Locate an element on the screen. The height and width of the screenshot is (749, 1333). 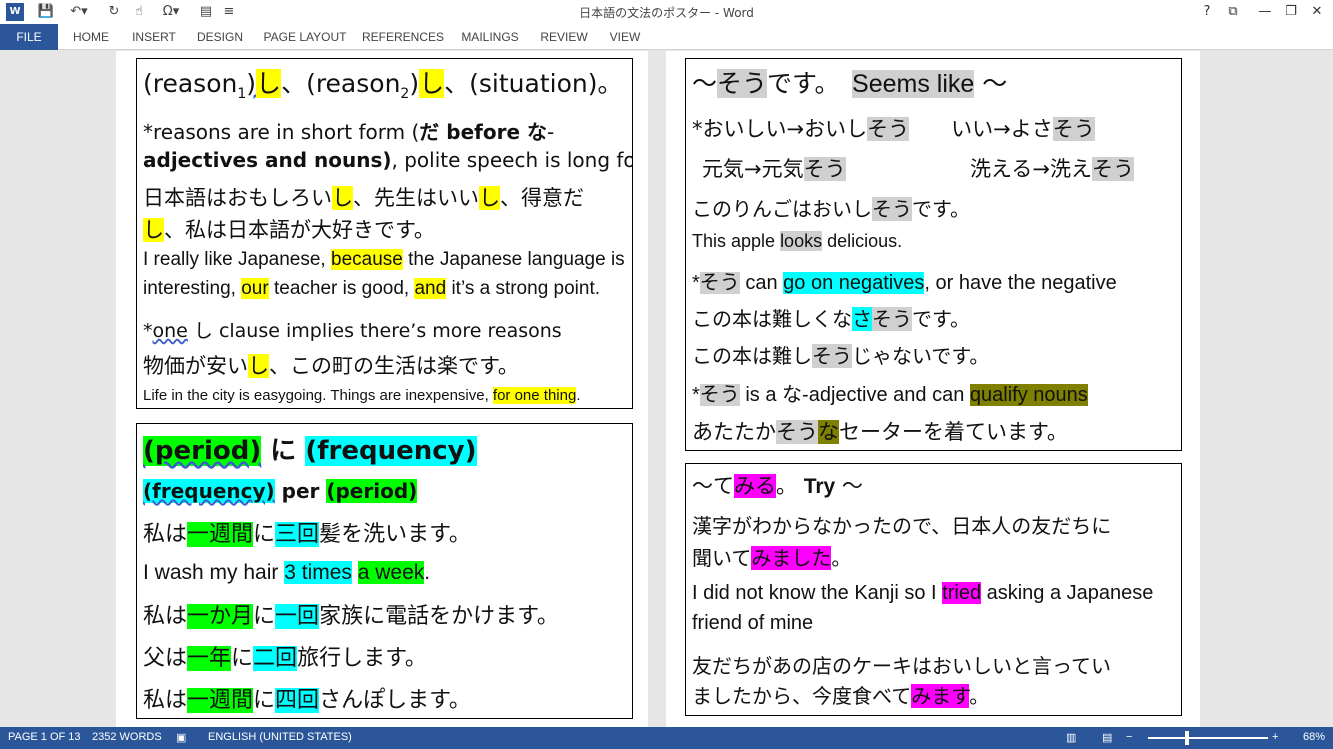
restore-icon: ❐ is located at coordinates (1291, 12).